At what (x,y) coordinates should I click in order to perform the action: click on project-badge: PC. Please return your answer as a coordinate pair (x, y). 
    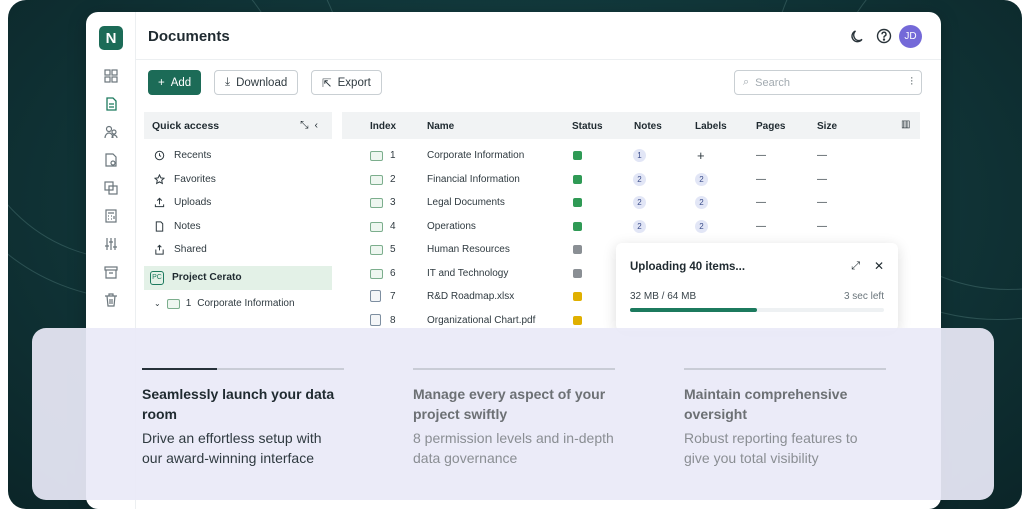
    Looking at the image, I should click on (157, 277).